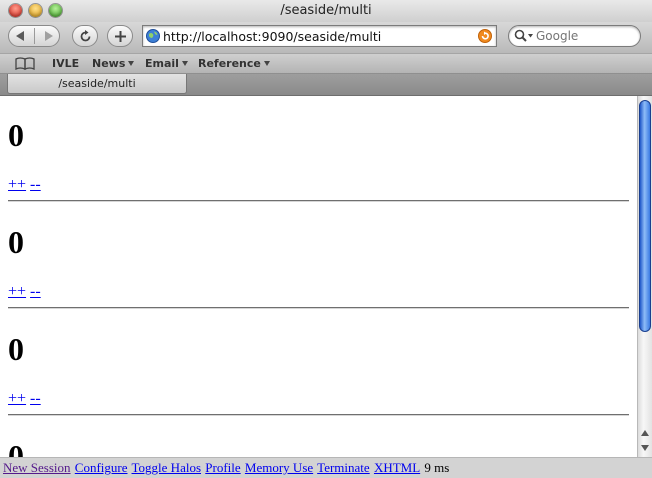 The width and height of the screenshot is (652, 478). Describe the element at coordinates (37, 467) in the screenshot. I see `new-session-link: New Session` at that location.